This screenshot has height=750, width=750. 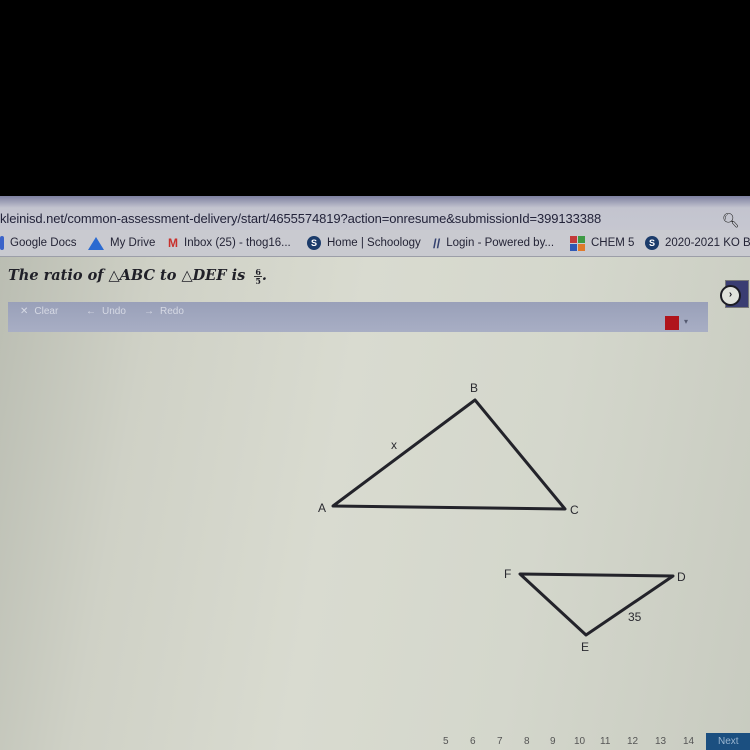 I want to click on page-link: 8, so click(x=527, y=741).